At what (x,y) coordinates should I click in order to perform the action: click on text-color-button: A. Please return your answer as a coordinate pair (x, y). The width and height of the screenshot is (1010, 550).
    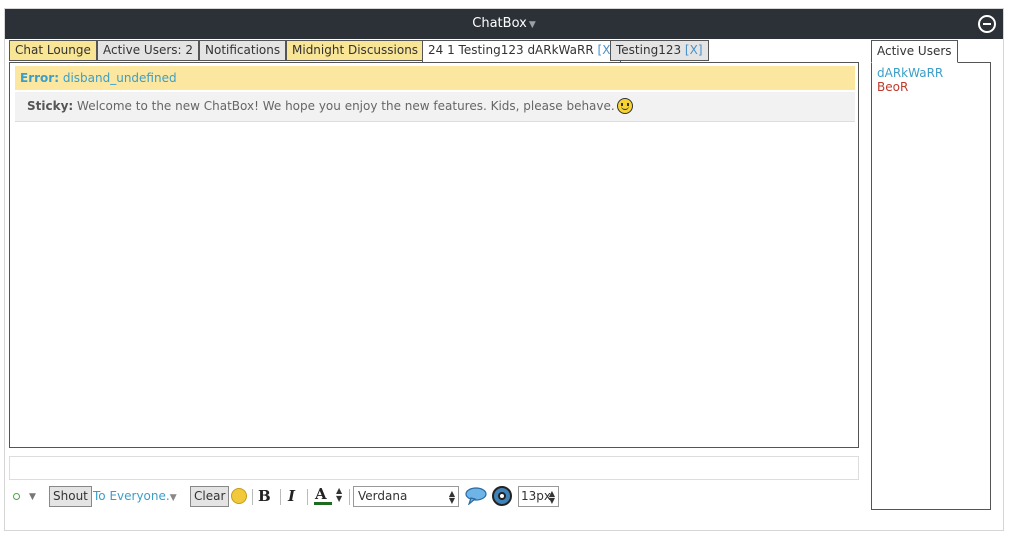
    Looking at the image, I should click on (324, 495).